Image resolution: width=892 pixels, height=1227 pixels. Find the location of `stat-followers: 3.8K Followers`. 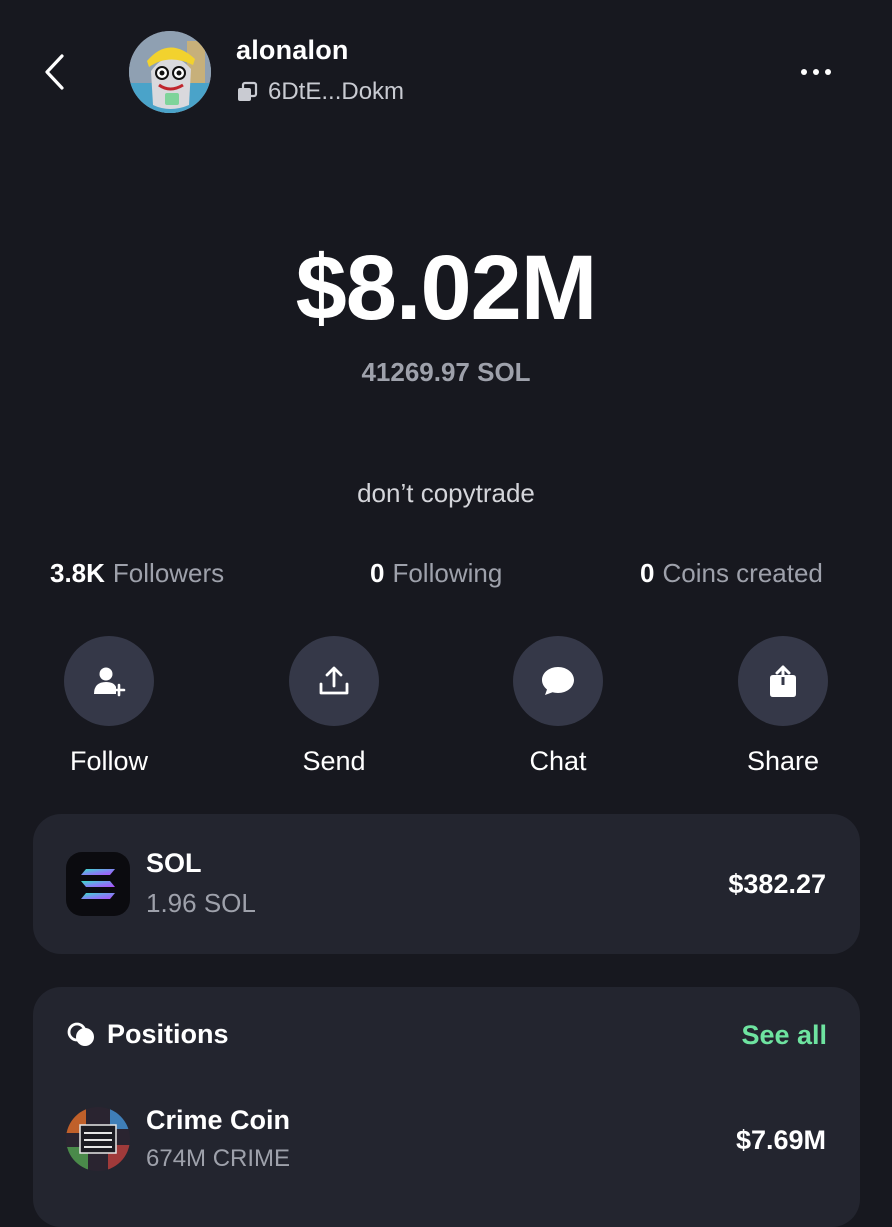

stat-followers: 3.8K Followers is located at coordinates (137, 573).